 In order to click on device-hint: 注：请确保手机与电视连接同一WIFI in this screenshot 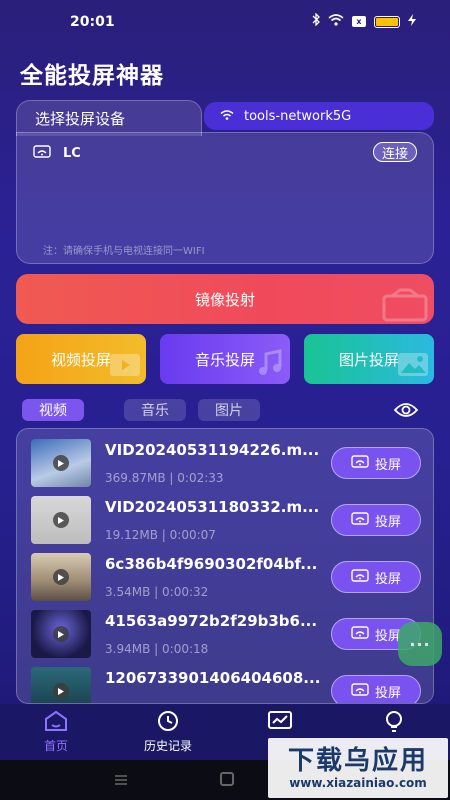, I will do `click(124, 251)`.